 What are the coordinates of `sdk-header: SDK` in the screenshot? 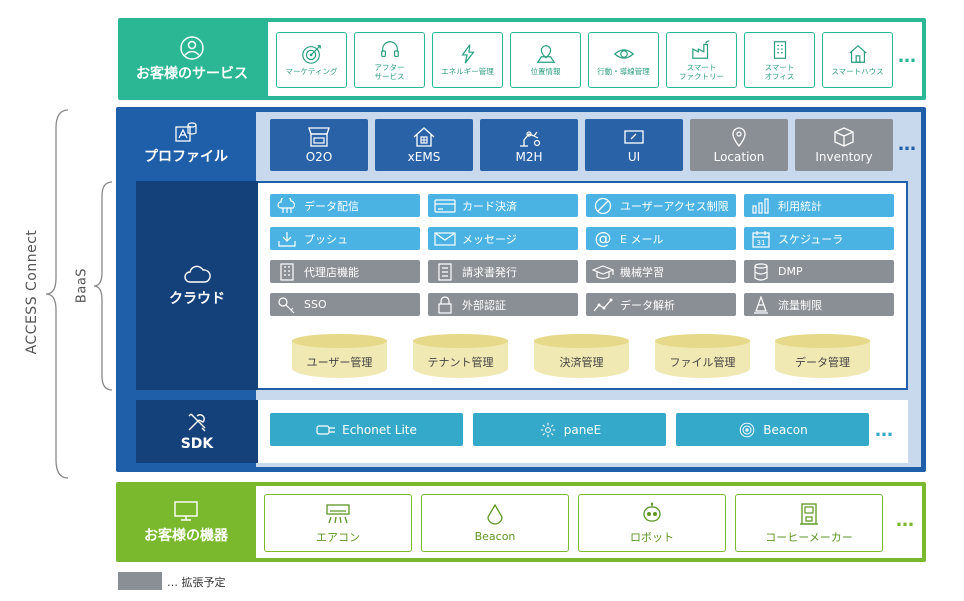 It's located at (197, 431).